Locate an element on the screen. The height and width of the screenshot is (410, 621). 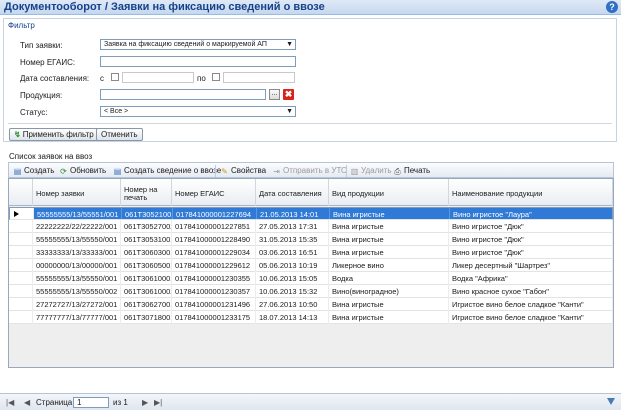
send-label: Отправить в УТО is located at coordinates (315, 170).